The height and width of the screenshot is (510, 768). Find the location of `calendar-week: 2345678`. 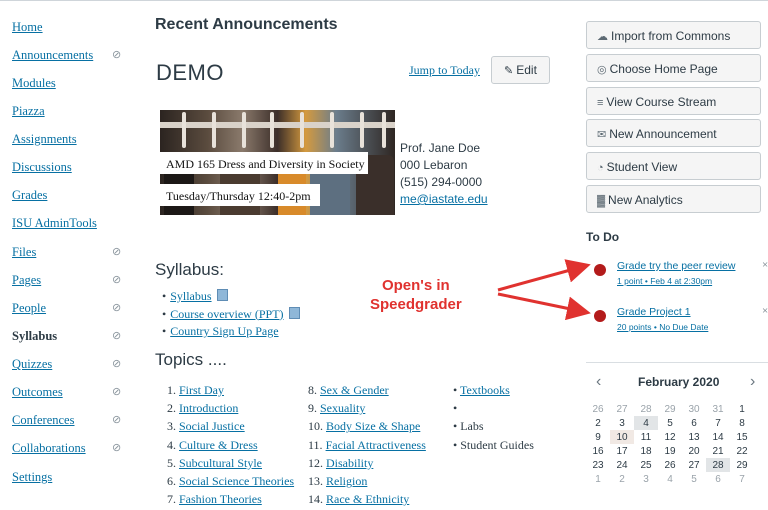

calendar-week: 2345678 is located at coordinates (670, 423).